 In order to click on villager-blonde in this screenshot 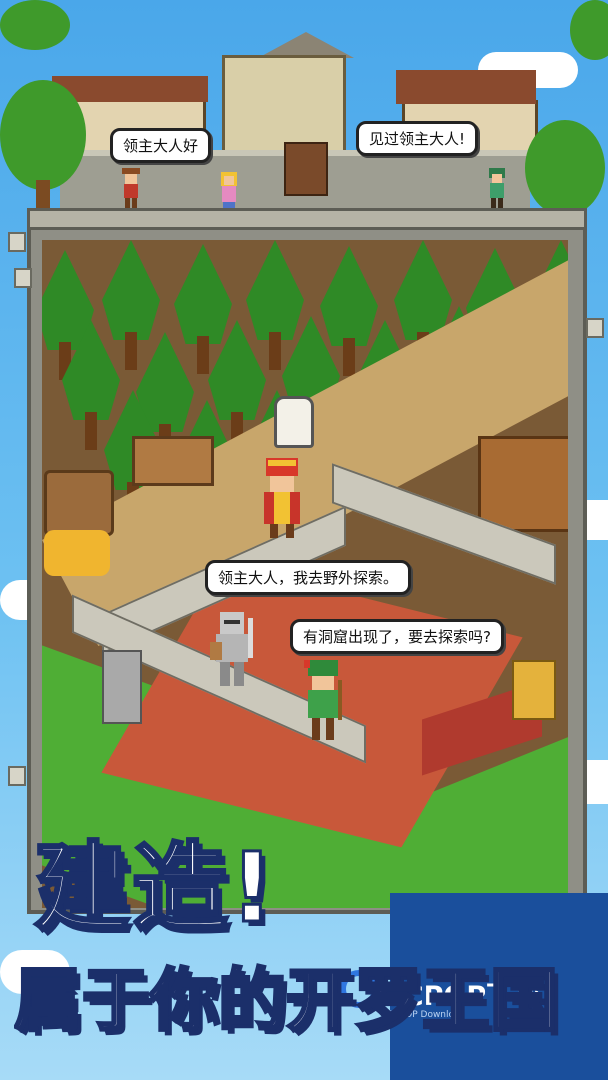, I will do `click(229, 191)`.